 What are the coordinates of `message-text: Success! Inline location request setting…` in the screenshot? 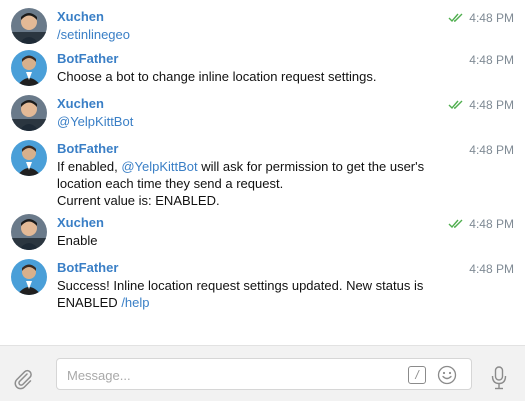 It's located at (261, 294).